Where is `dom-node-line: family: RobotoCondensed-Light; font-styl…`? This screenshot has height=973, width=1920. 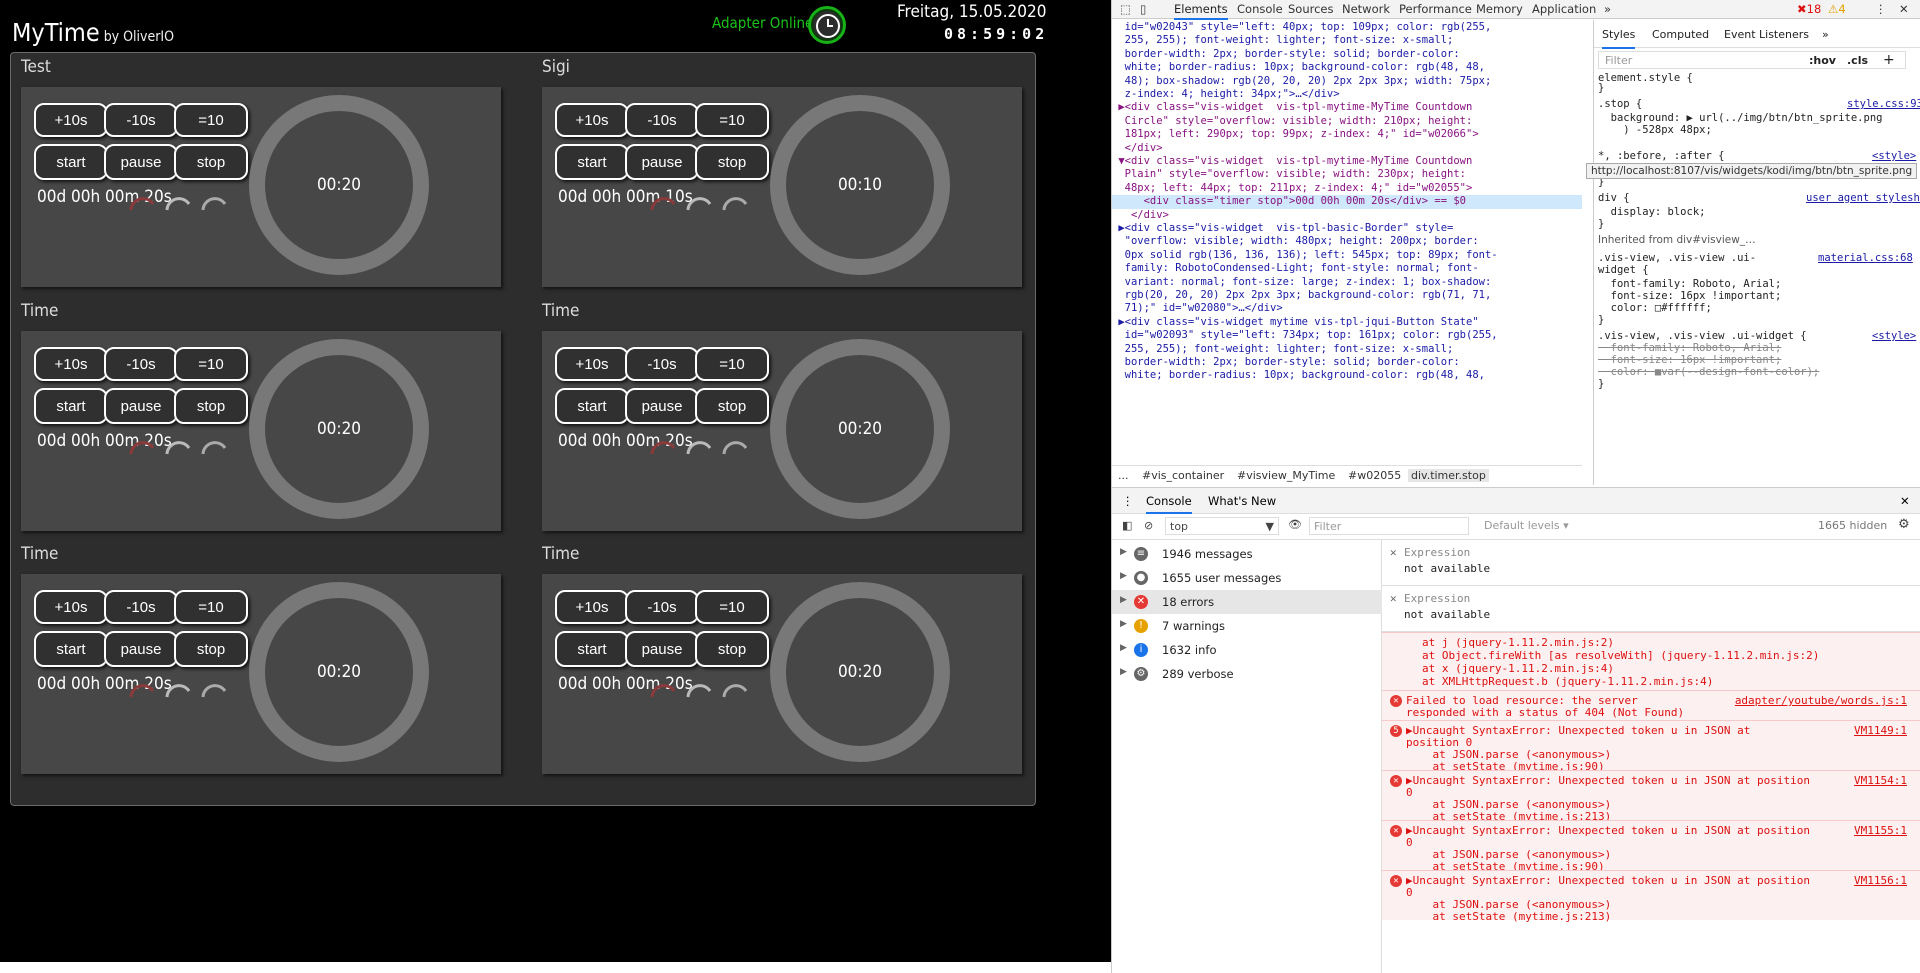
dom-node-line: family: RobotoCondensed-Light; font-styl… is located at coordinates (1347, 268).